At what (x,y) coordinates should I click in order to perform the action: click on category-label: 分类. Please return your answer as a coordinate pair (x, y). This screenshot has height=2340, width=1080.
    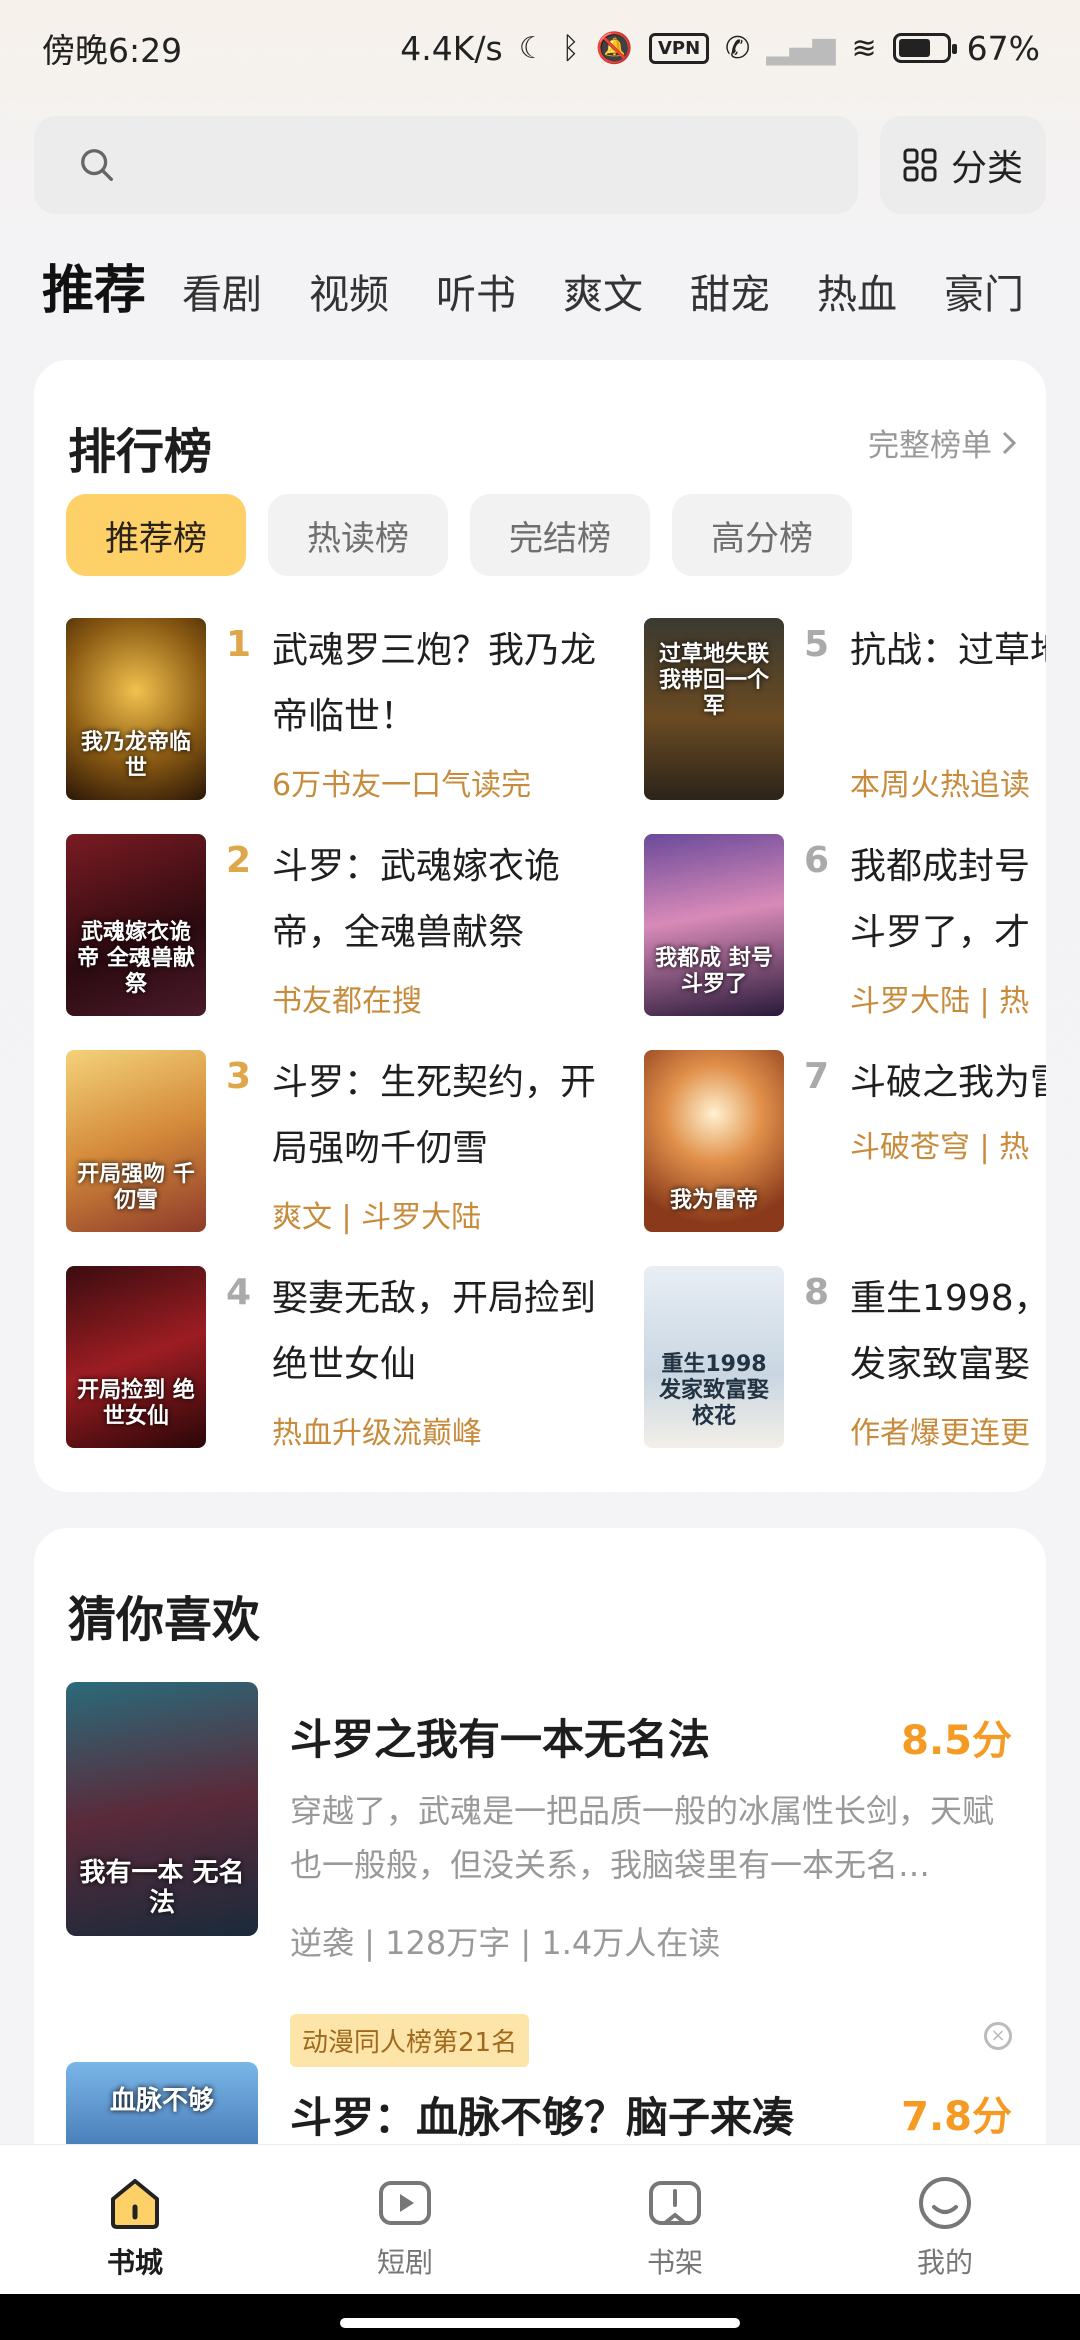
    Looking at the image, I should click on (986, 168).